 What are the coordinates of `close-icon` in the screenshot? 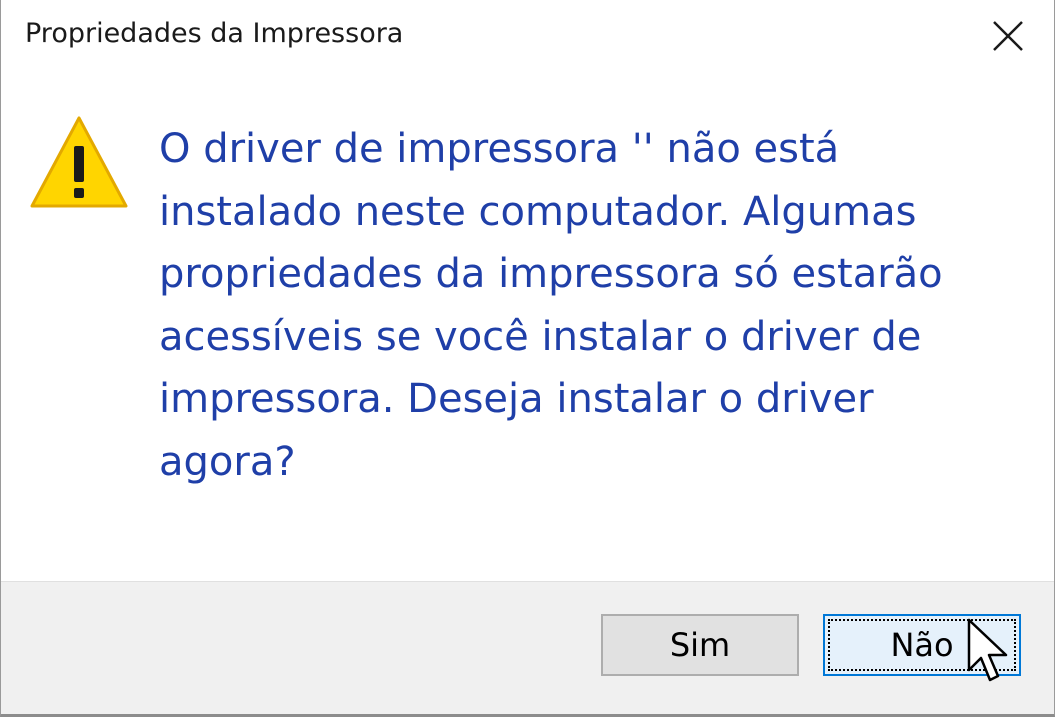 It's located at (1008, 36).